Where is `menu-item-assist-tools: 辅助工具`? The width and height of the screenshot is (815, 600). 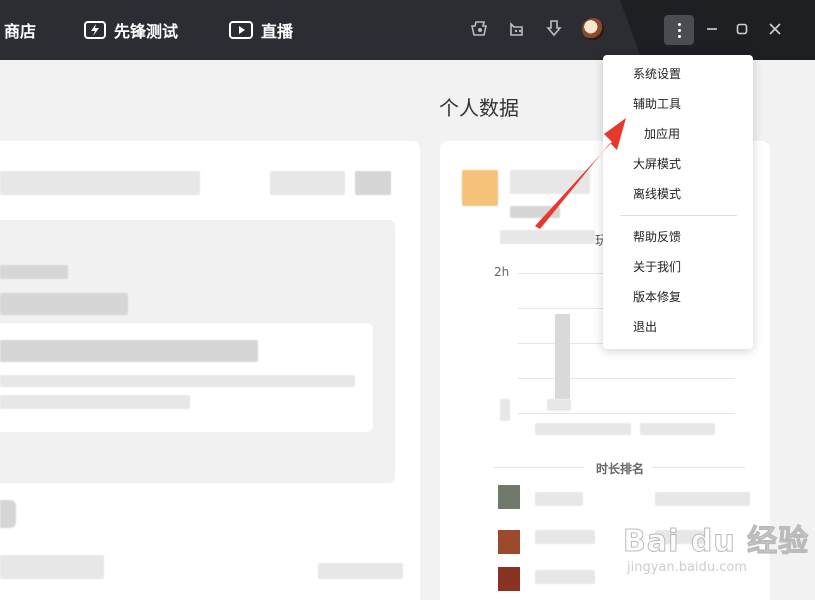 menu-item-assist-tools: 辅助工具 is located at coordinates (657, 104).